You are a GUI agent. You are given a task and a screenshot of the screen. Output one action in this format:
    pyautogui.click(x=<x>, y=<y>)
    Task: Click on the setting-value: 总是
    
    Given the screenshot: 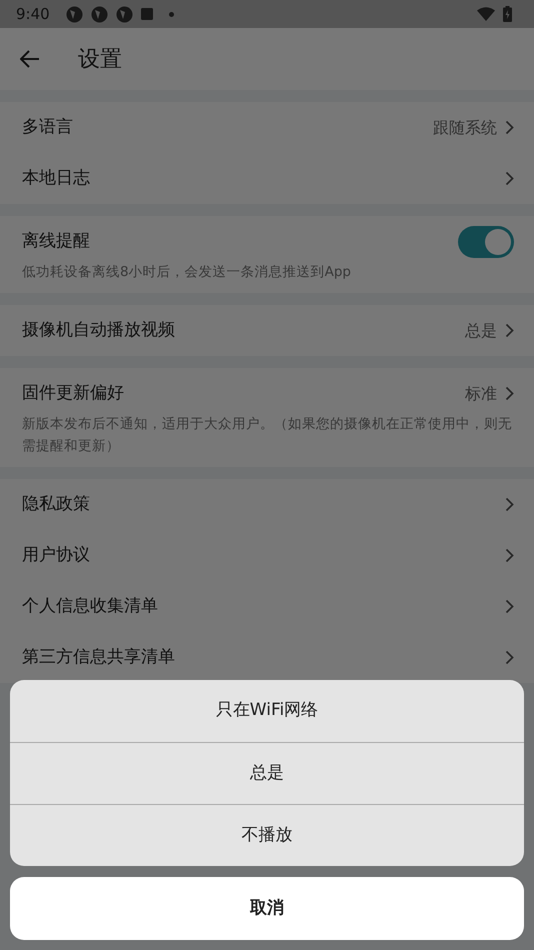 What is the action you would take?
    pyautogui.click(x=481, y=331)
    